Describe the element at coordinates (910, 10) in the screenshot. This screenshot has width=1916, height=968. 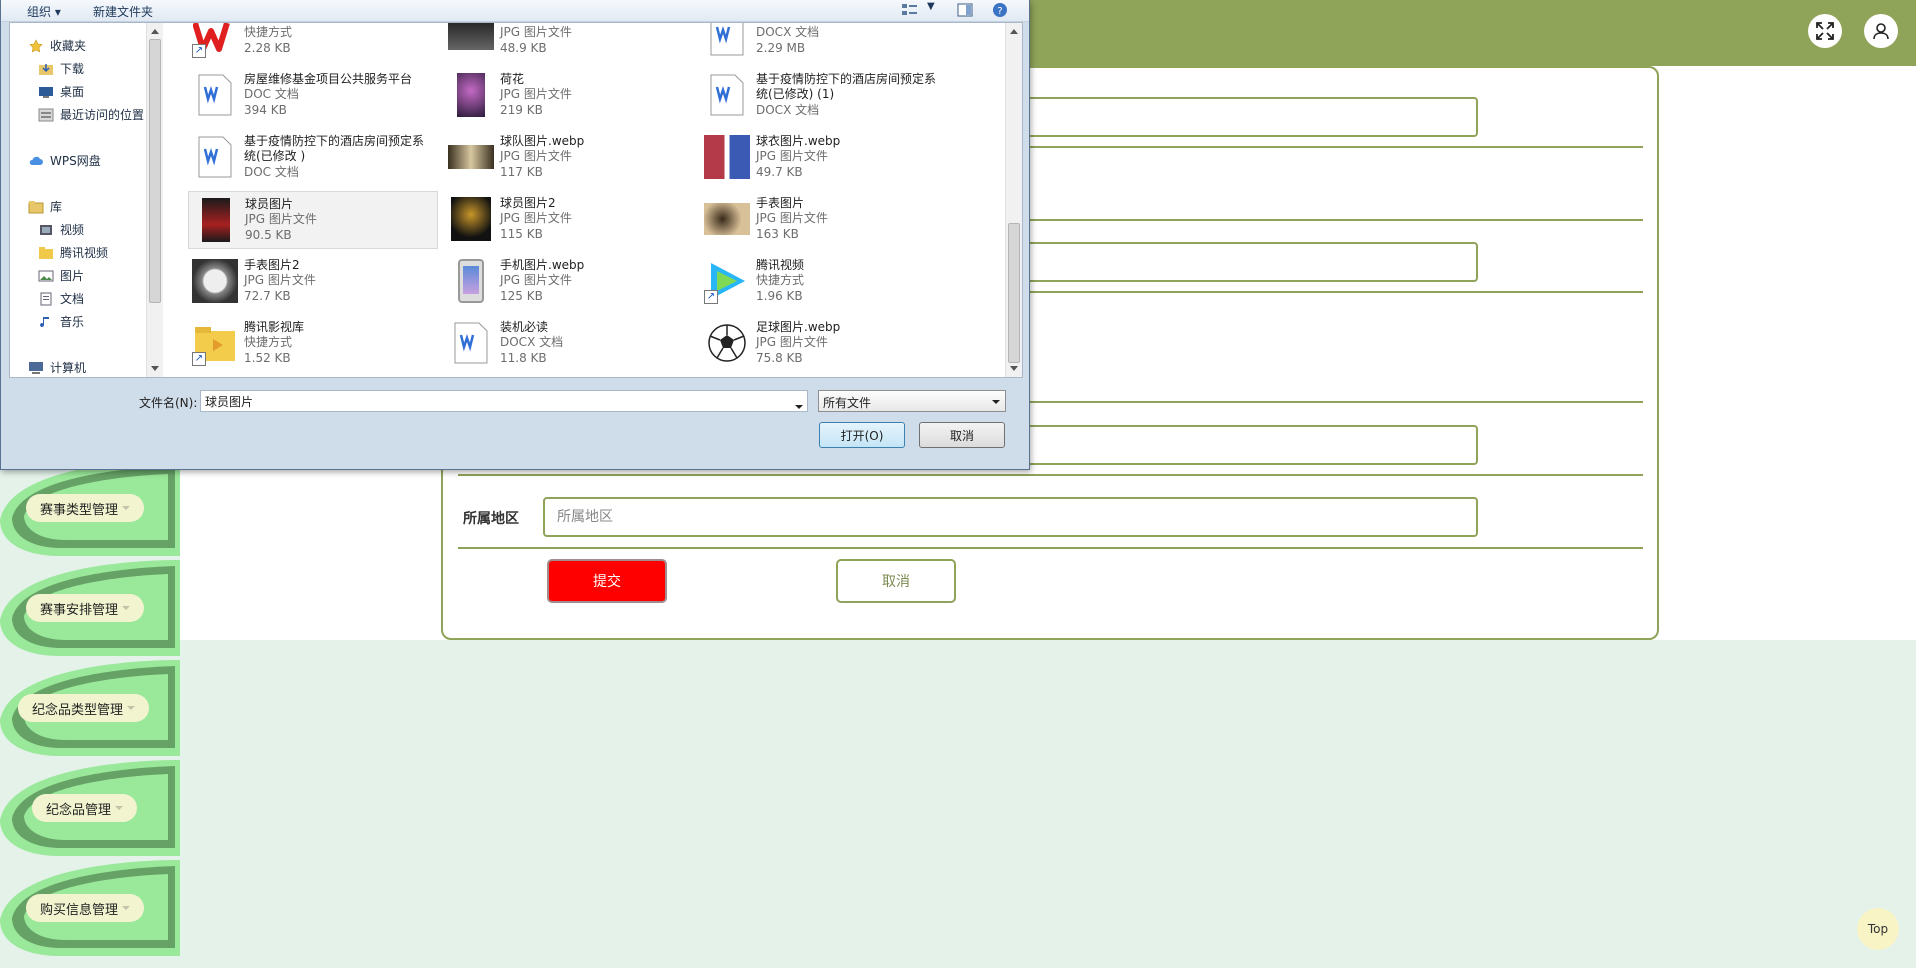
I see `view-options-icon` at that location.